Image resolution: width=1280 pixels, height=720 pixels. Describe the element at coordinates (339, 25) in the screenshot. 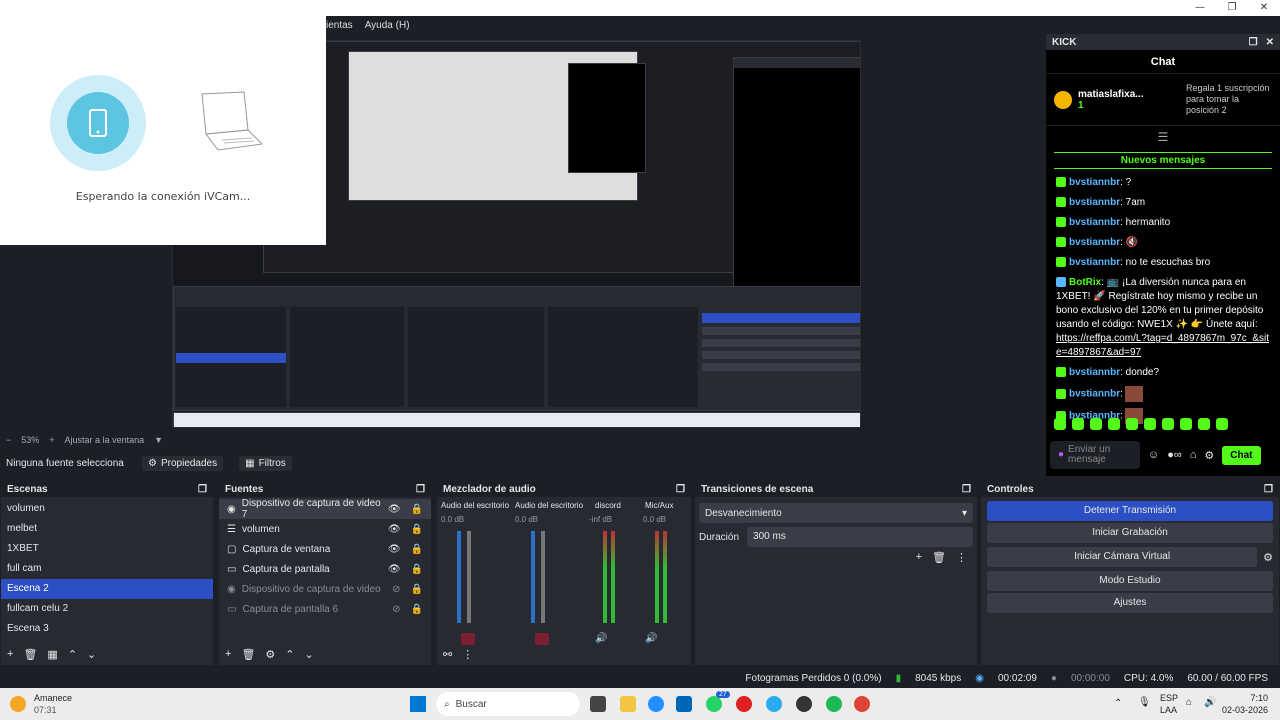

I see `menu-item-tools: ientas` at that location.